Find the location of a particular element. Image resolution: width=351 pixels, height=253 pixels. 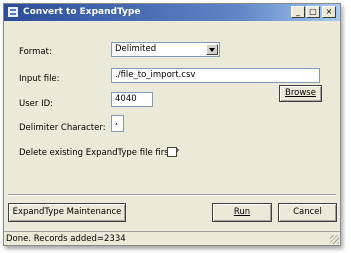

input-file-label: Input file: is located at coordinates (39, 79).